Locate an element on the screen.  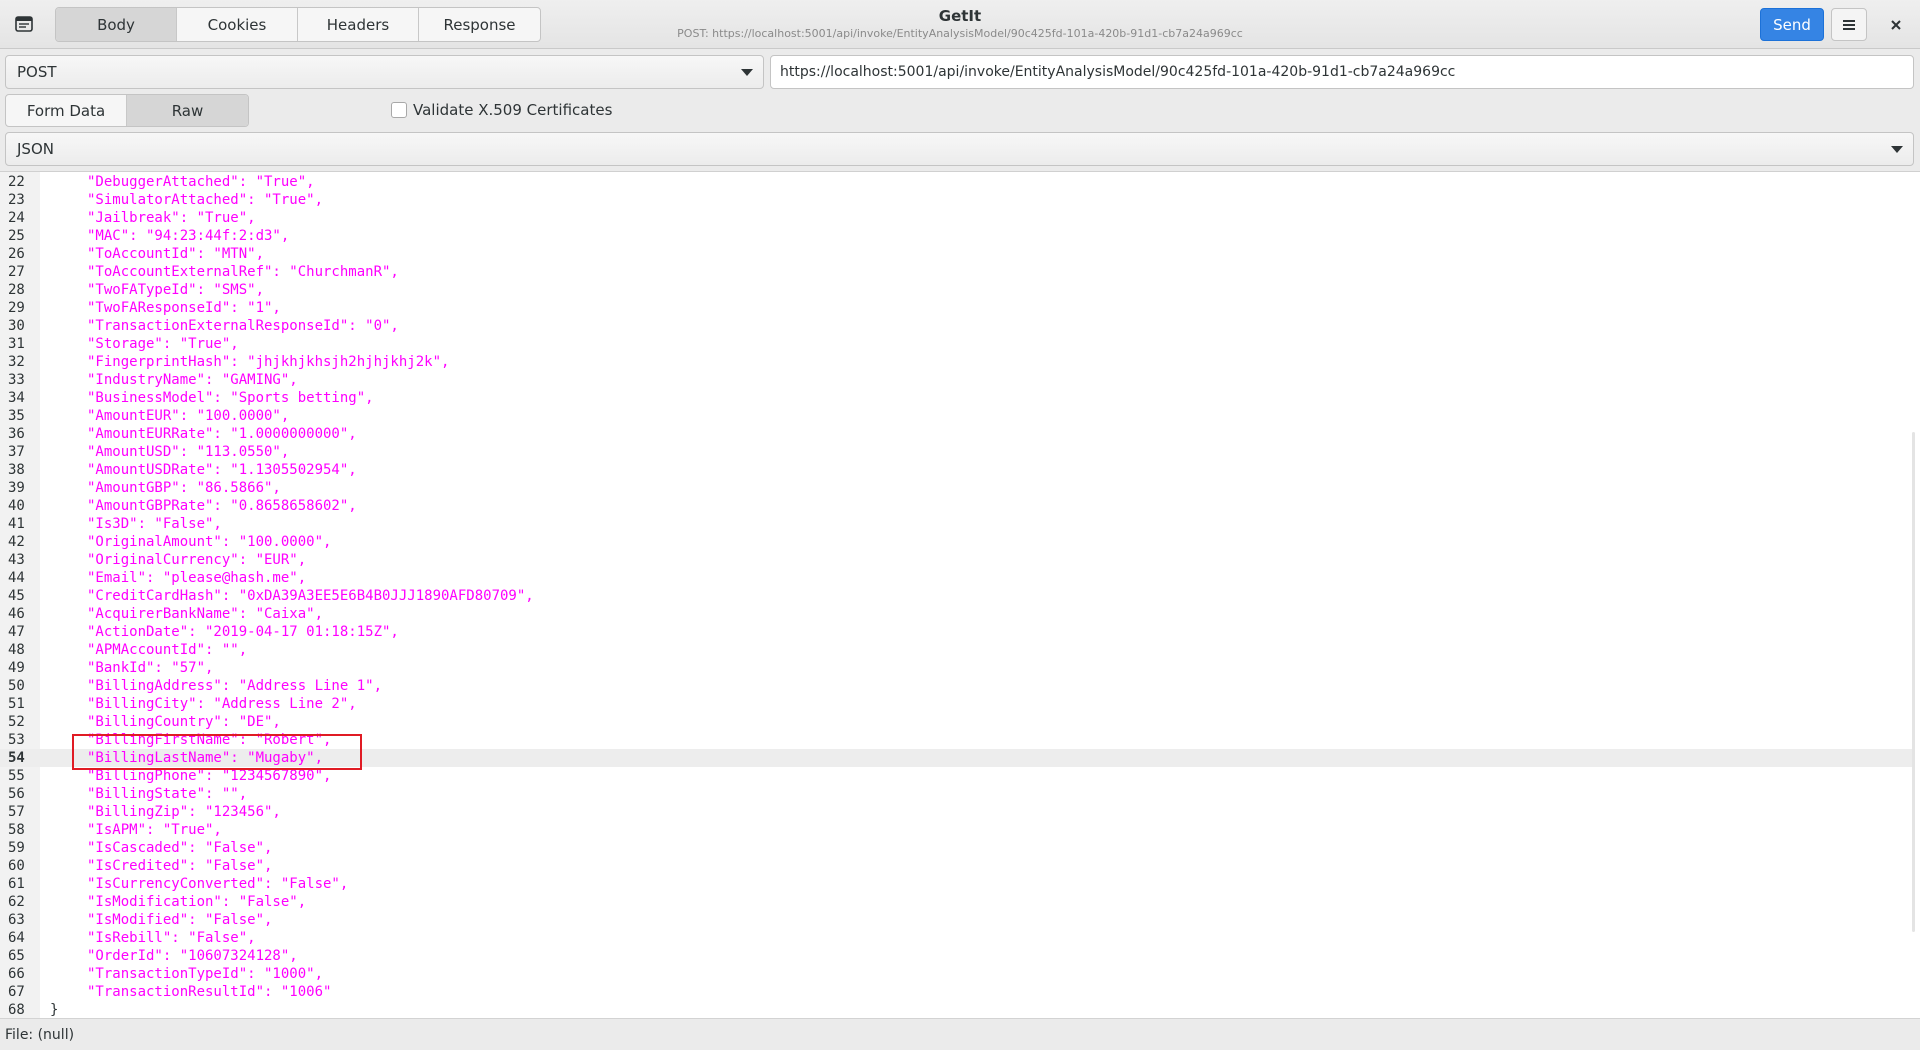
code-line: 28 "TwoFATypeId": "SMS", is located at coordinates (957, 290).